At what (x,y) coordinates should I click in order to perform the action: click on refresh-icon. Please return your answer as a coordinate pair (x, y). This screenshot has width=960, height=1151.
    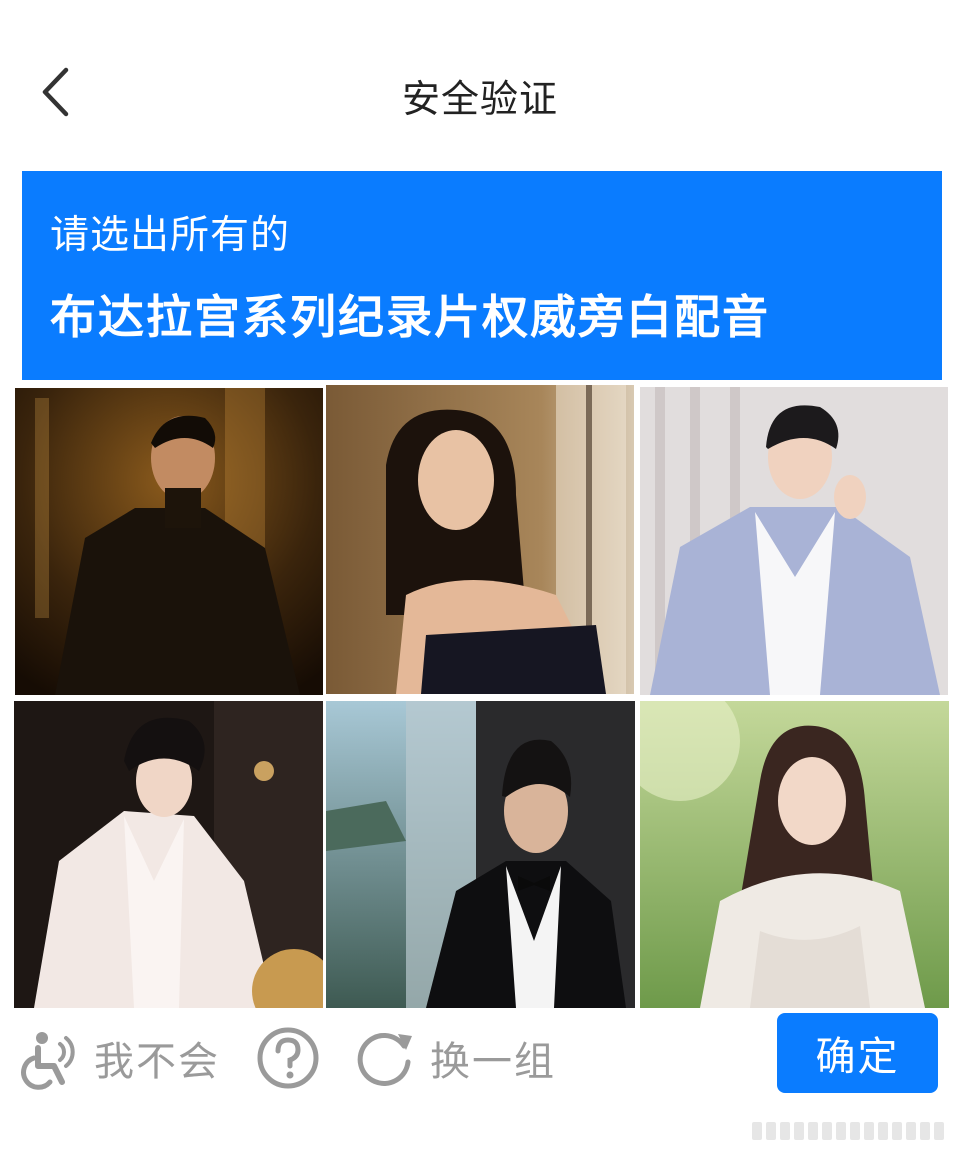
    Looking at the image, I should click on (384, 1059).